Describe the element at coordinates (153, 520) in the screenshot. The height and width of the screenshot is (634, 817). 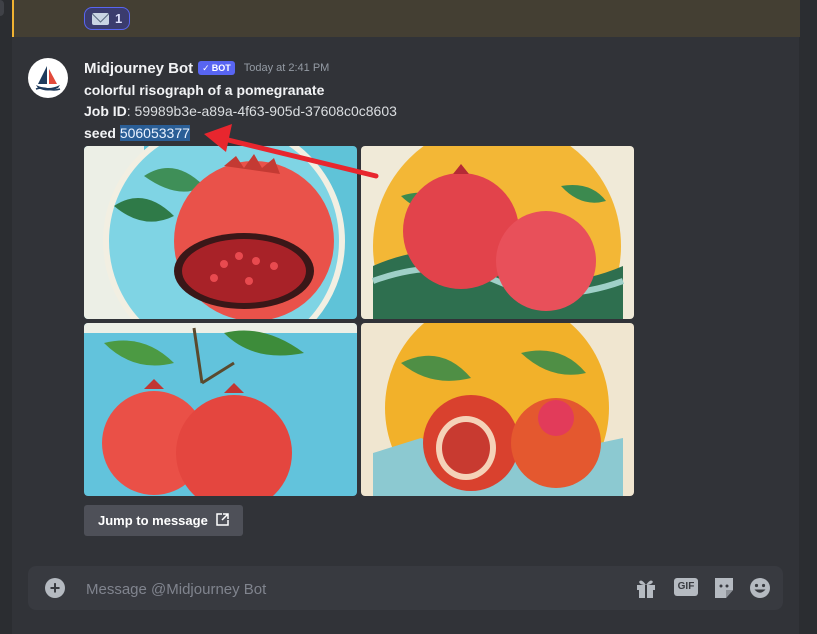
I see `jump-to-message-label: Jump to message` at that location.